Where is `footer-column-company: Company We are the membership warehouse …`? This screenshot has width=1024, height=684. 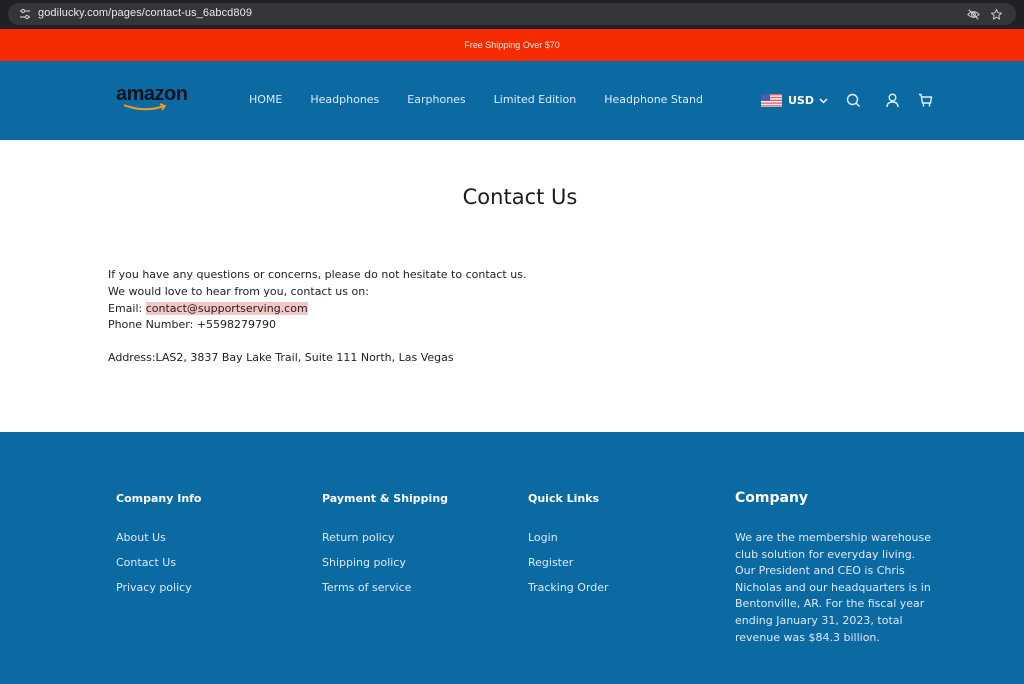
footer-column-company: Company We are the membership warehouse … is located at coordinates (835, 568).